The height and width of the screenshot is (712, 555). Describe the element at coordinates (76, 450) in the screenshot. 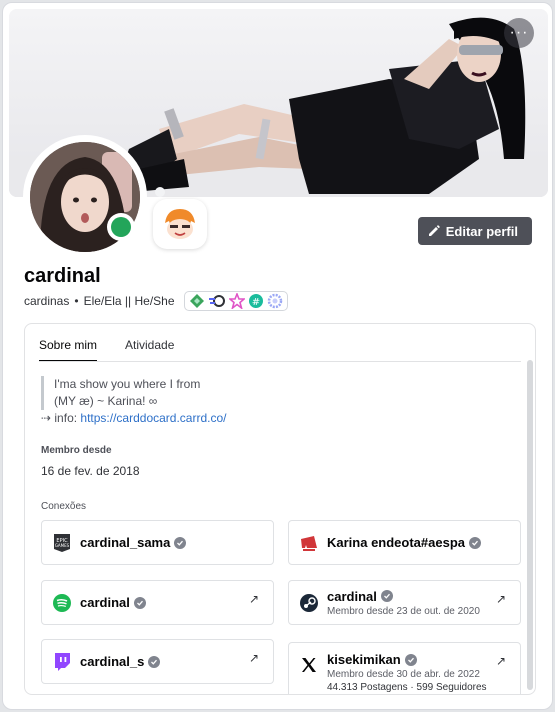

I see `member-since-label: Membro desde` at that location.